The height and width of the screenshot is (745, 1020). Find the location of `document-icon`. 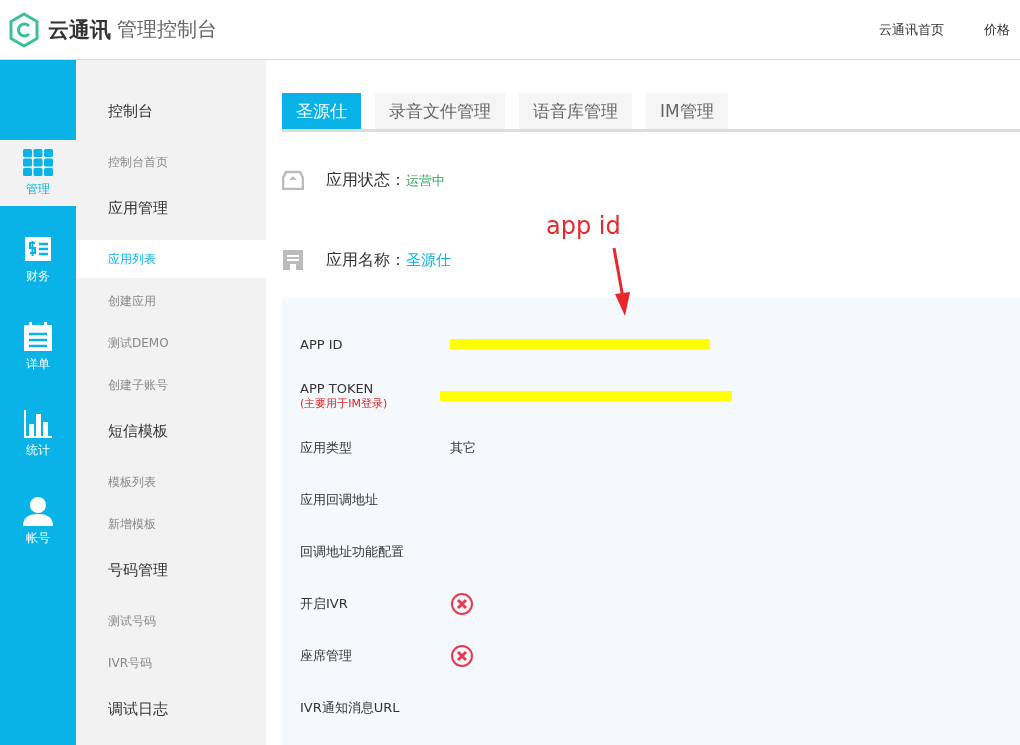

document-icon is located at coordinates (293, 260).